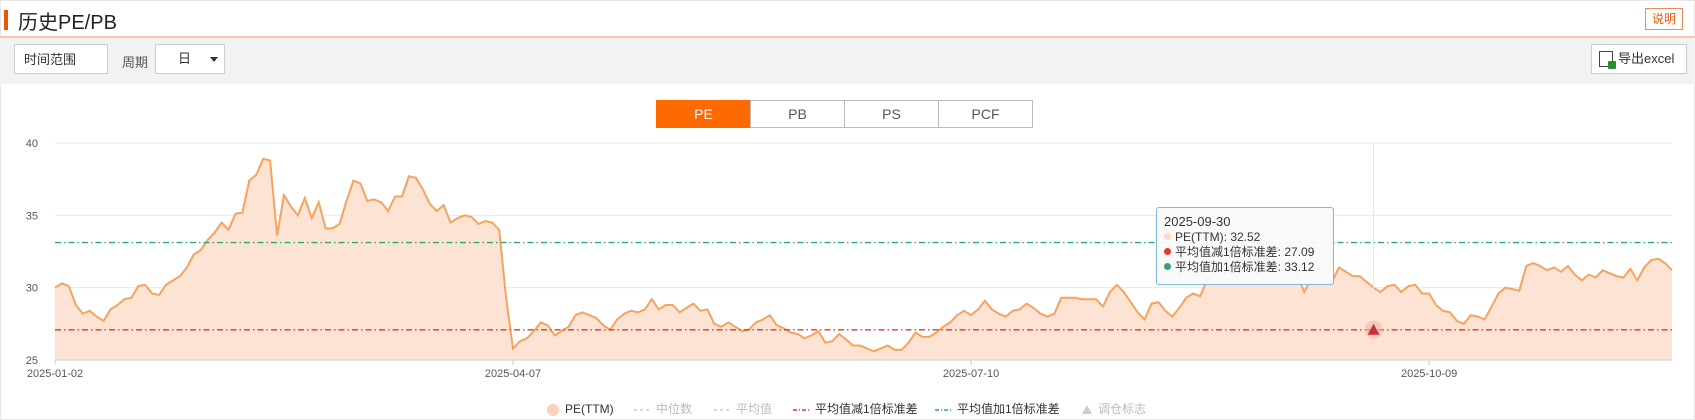 The width and height of the screenshot is (1695, 420). Describe the element at coordinates (589, 409) in the screenshot. I see `legend-label-pe: PE(TTM)` at that location.